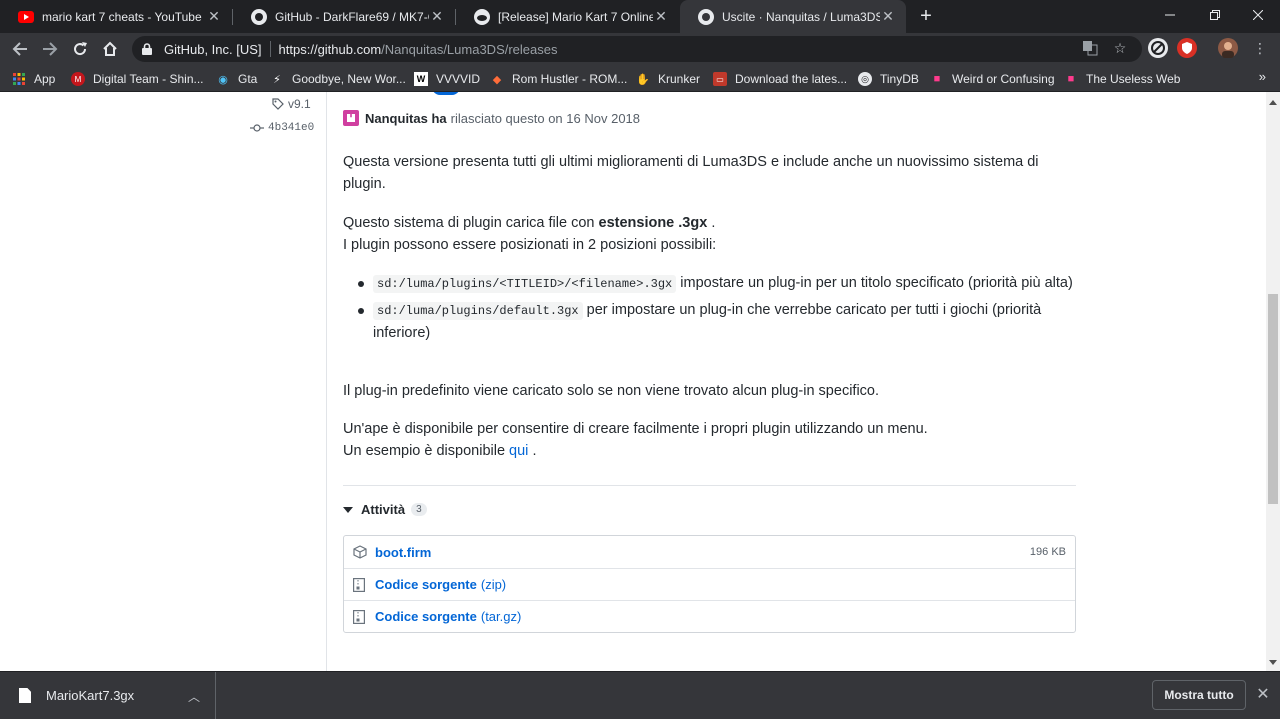 This screenshot has width=1280, height=719. I want to click on asset-row: Codice sorgente (tar.gz), so click(709, 616).